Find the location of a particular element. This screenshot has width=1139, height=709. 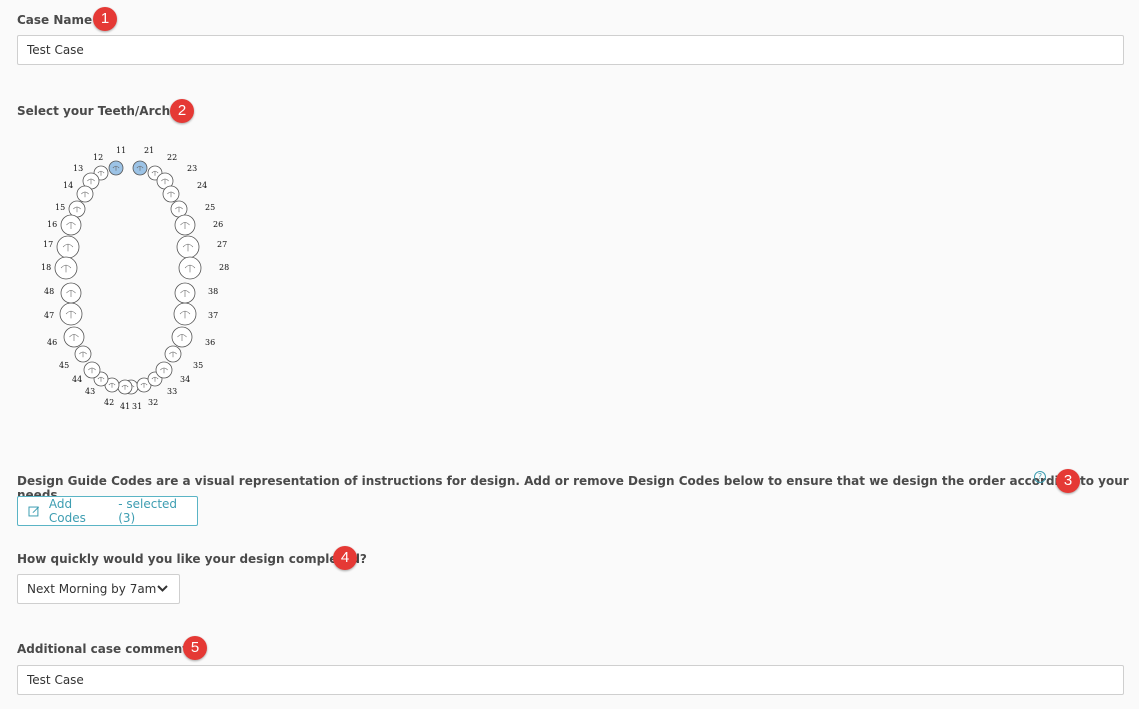

step-badge-3: 3 is located at coordinates (1068, 481).